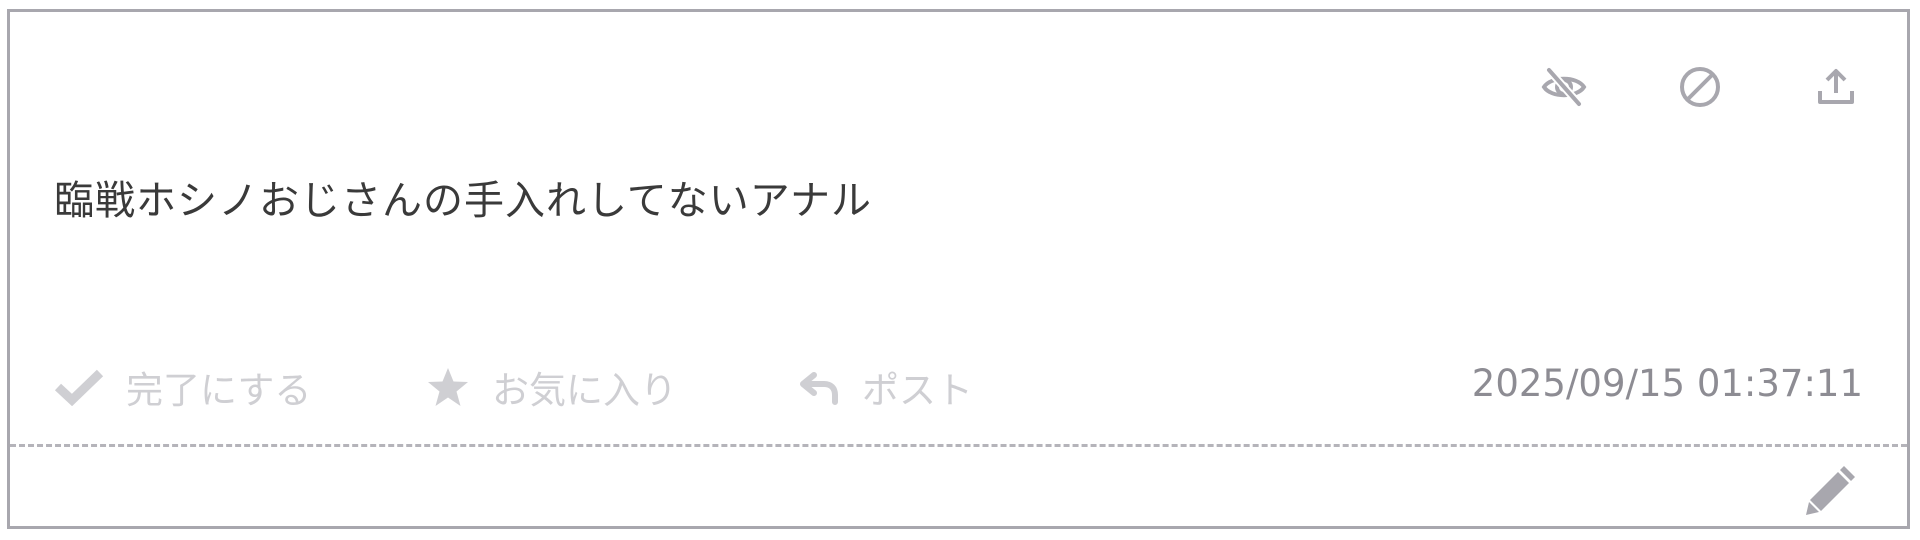  What do you see at coordinates (917, 390) in the screenshot?
I see `post-label: ポスト` at bounding box center [917, 390].